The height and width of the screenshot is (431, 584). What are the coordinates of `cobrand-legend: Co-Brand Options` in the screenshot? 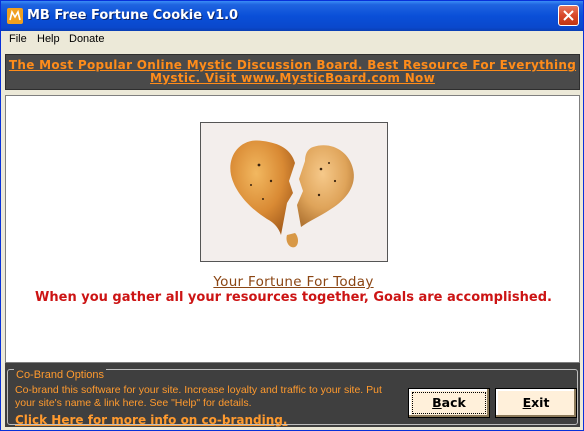 It's located at (60, 375).